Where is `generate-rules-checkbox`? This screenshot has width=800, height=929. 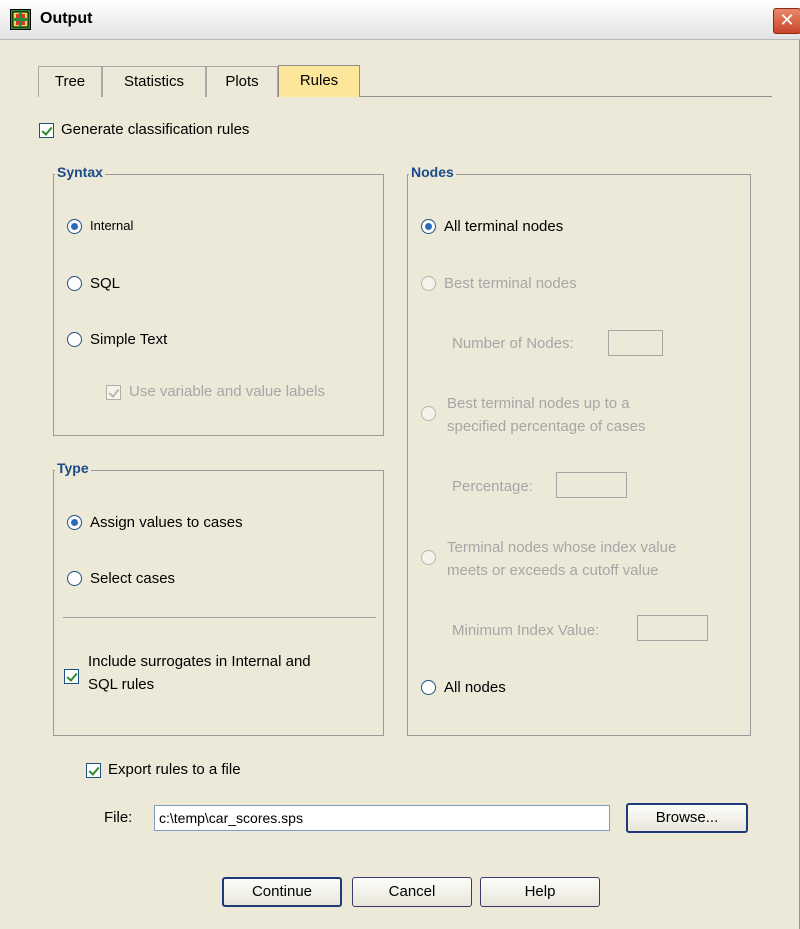 generate-rules-checkbox is located at coordinates (46, 130).